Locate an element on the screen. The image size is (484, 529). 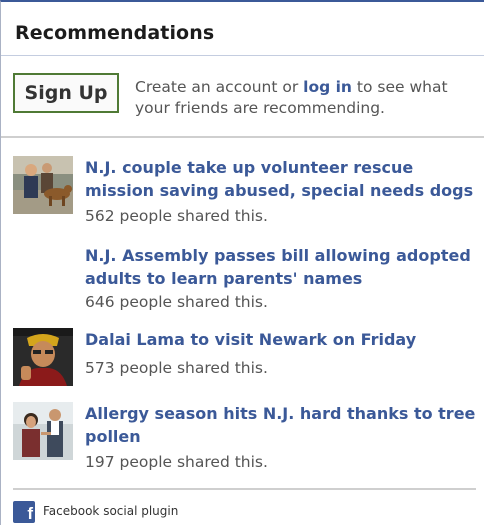
item-share-count: 197 people shared this. is located at coordinates (176, 462).